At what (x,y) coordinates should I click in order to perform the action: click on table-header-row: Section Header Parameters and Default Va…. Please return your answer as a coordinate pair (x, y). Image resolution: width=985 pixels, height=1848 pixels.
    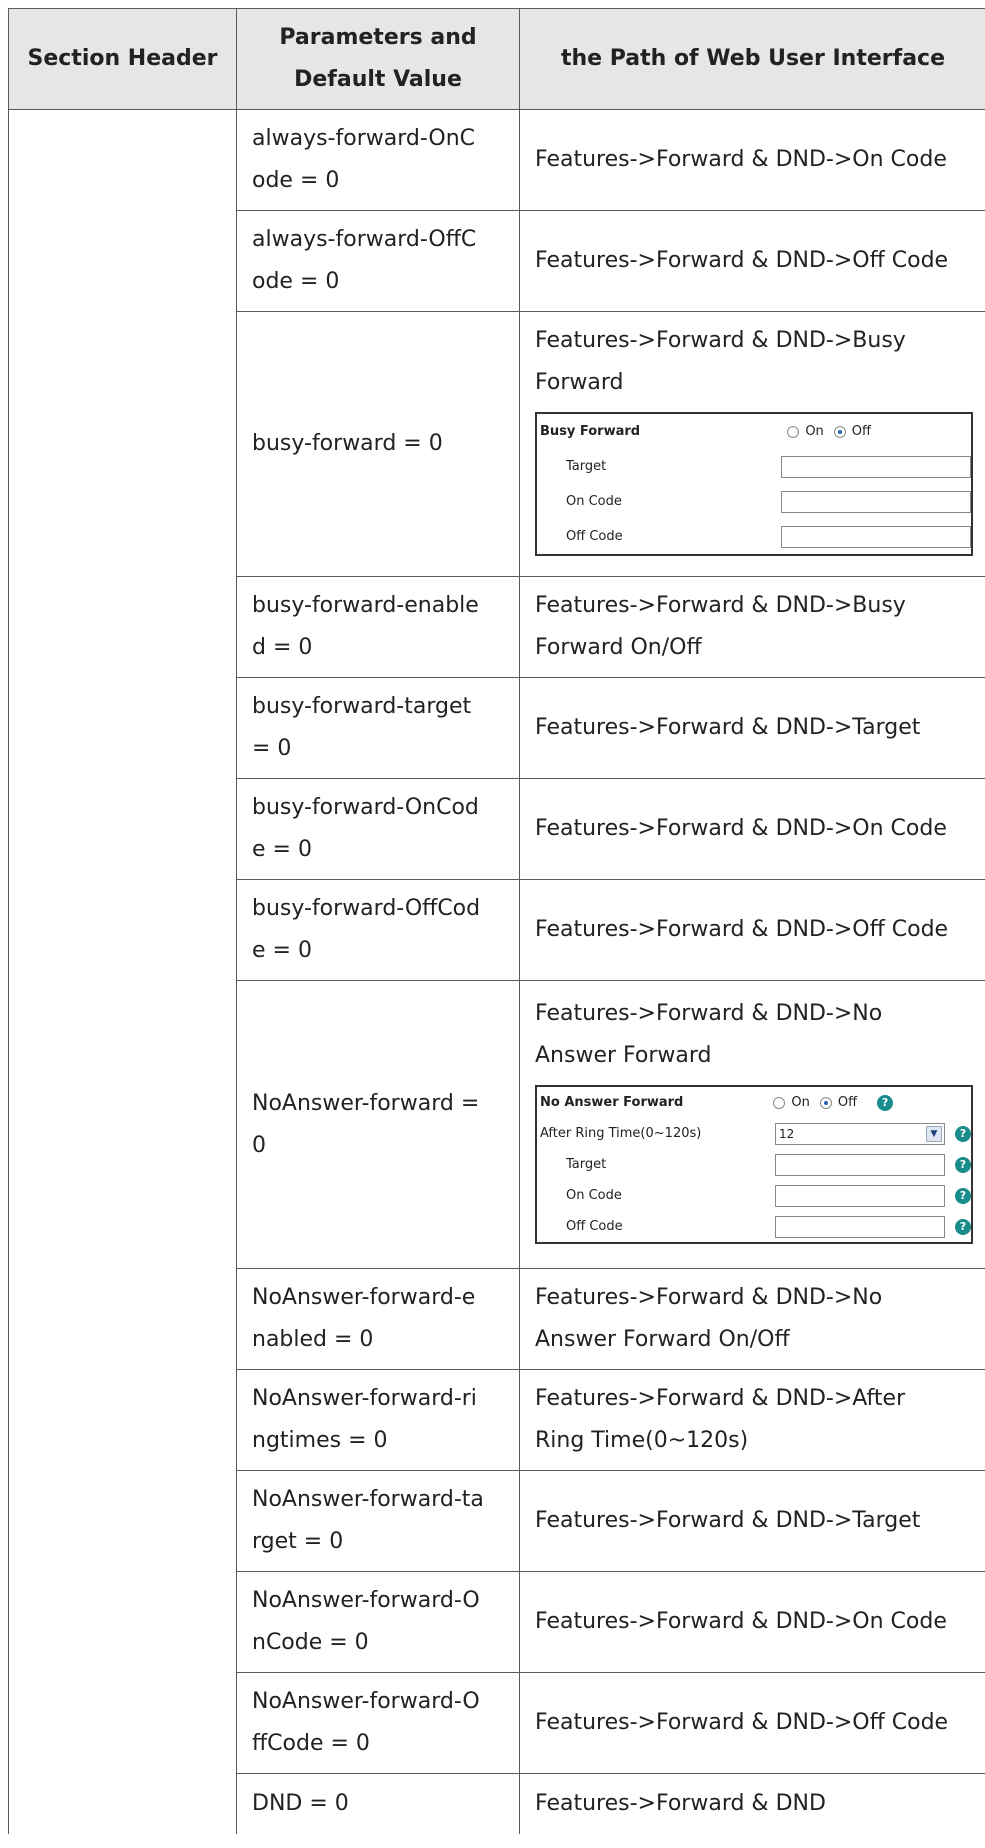
    Looking at the image, I should click on (496, 59).